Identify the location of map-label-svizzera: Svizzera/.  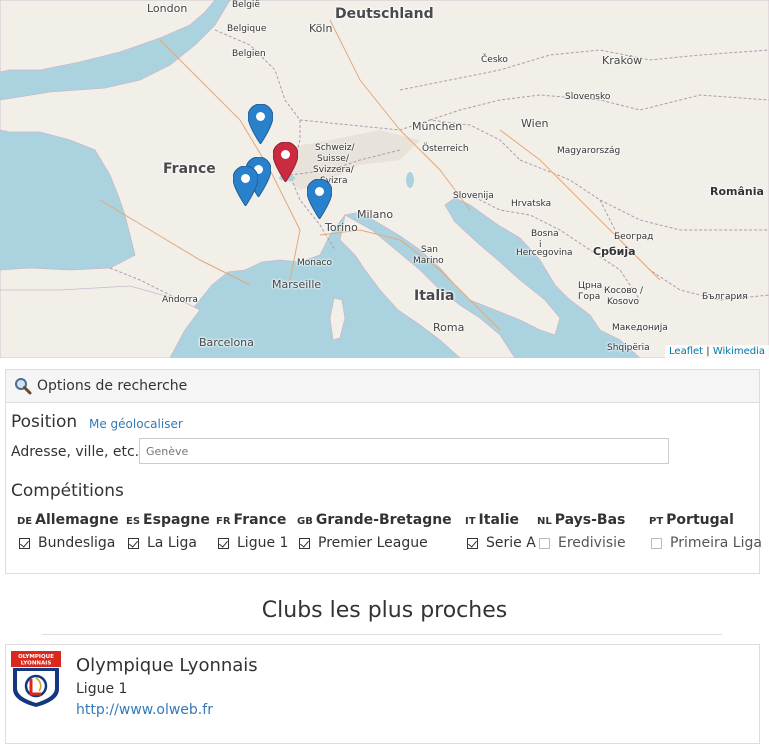
(333, 170).